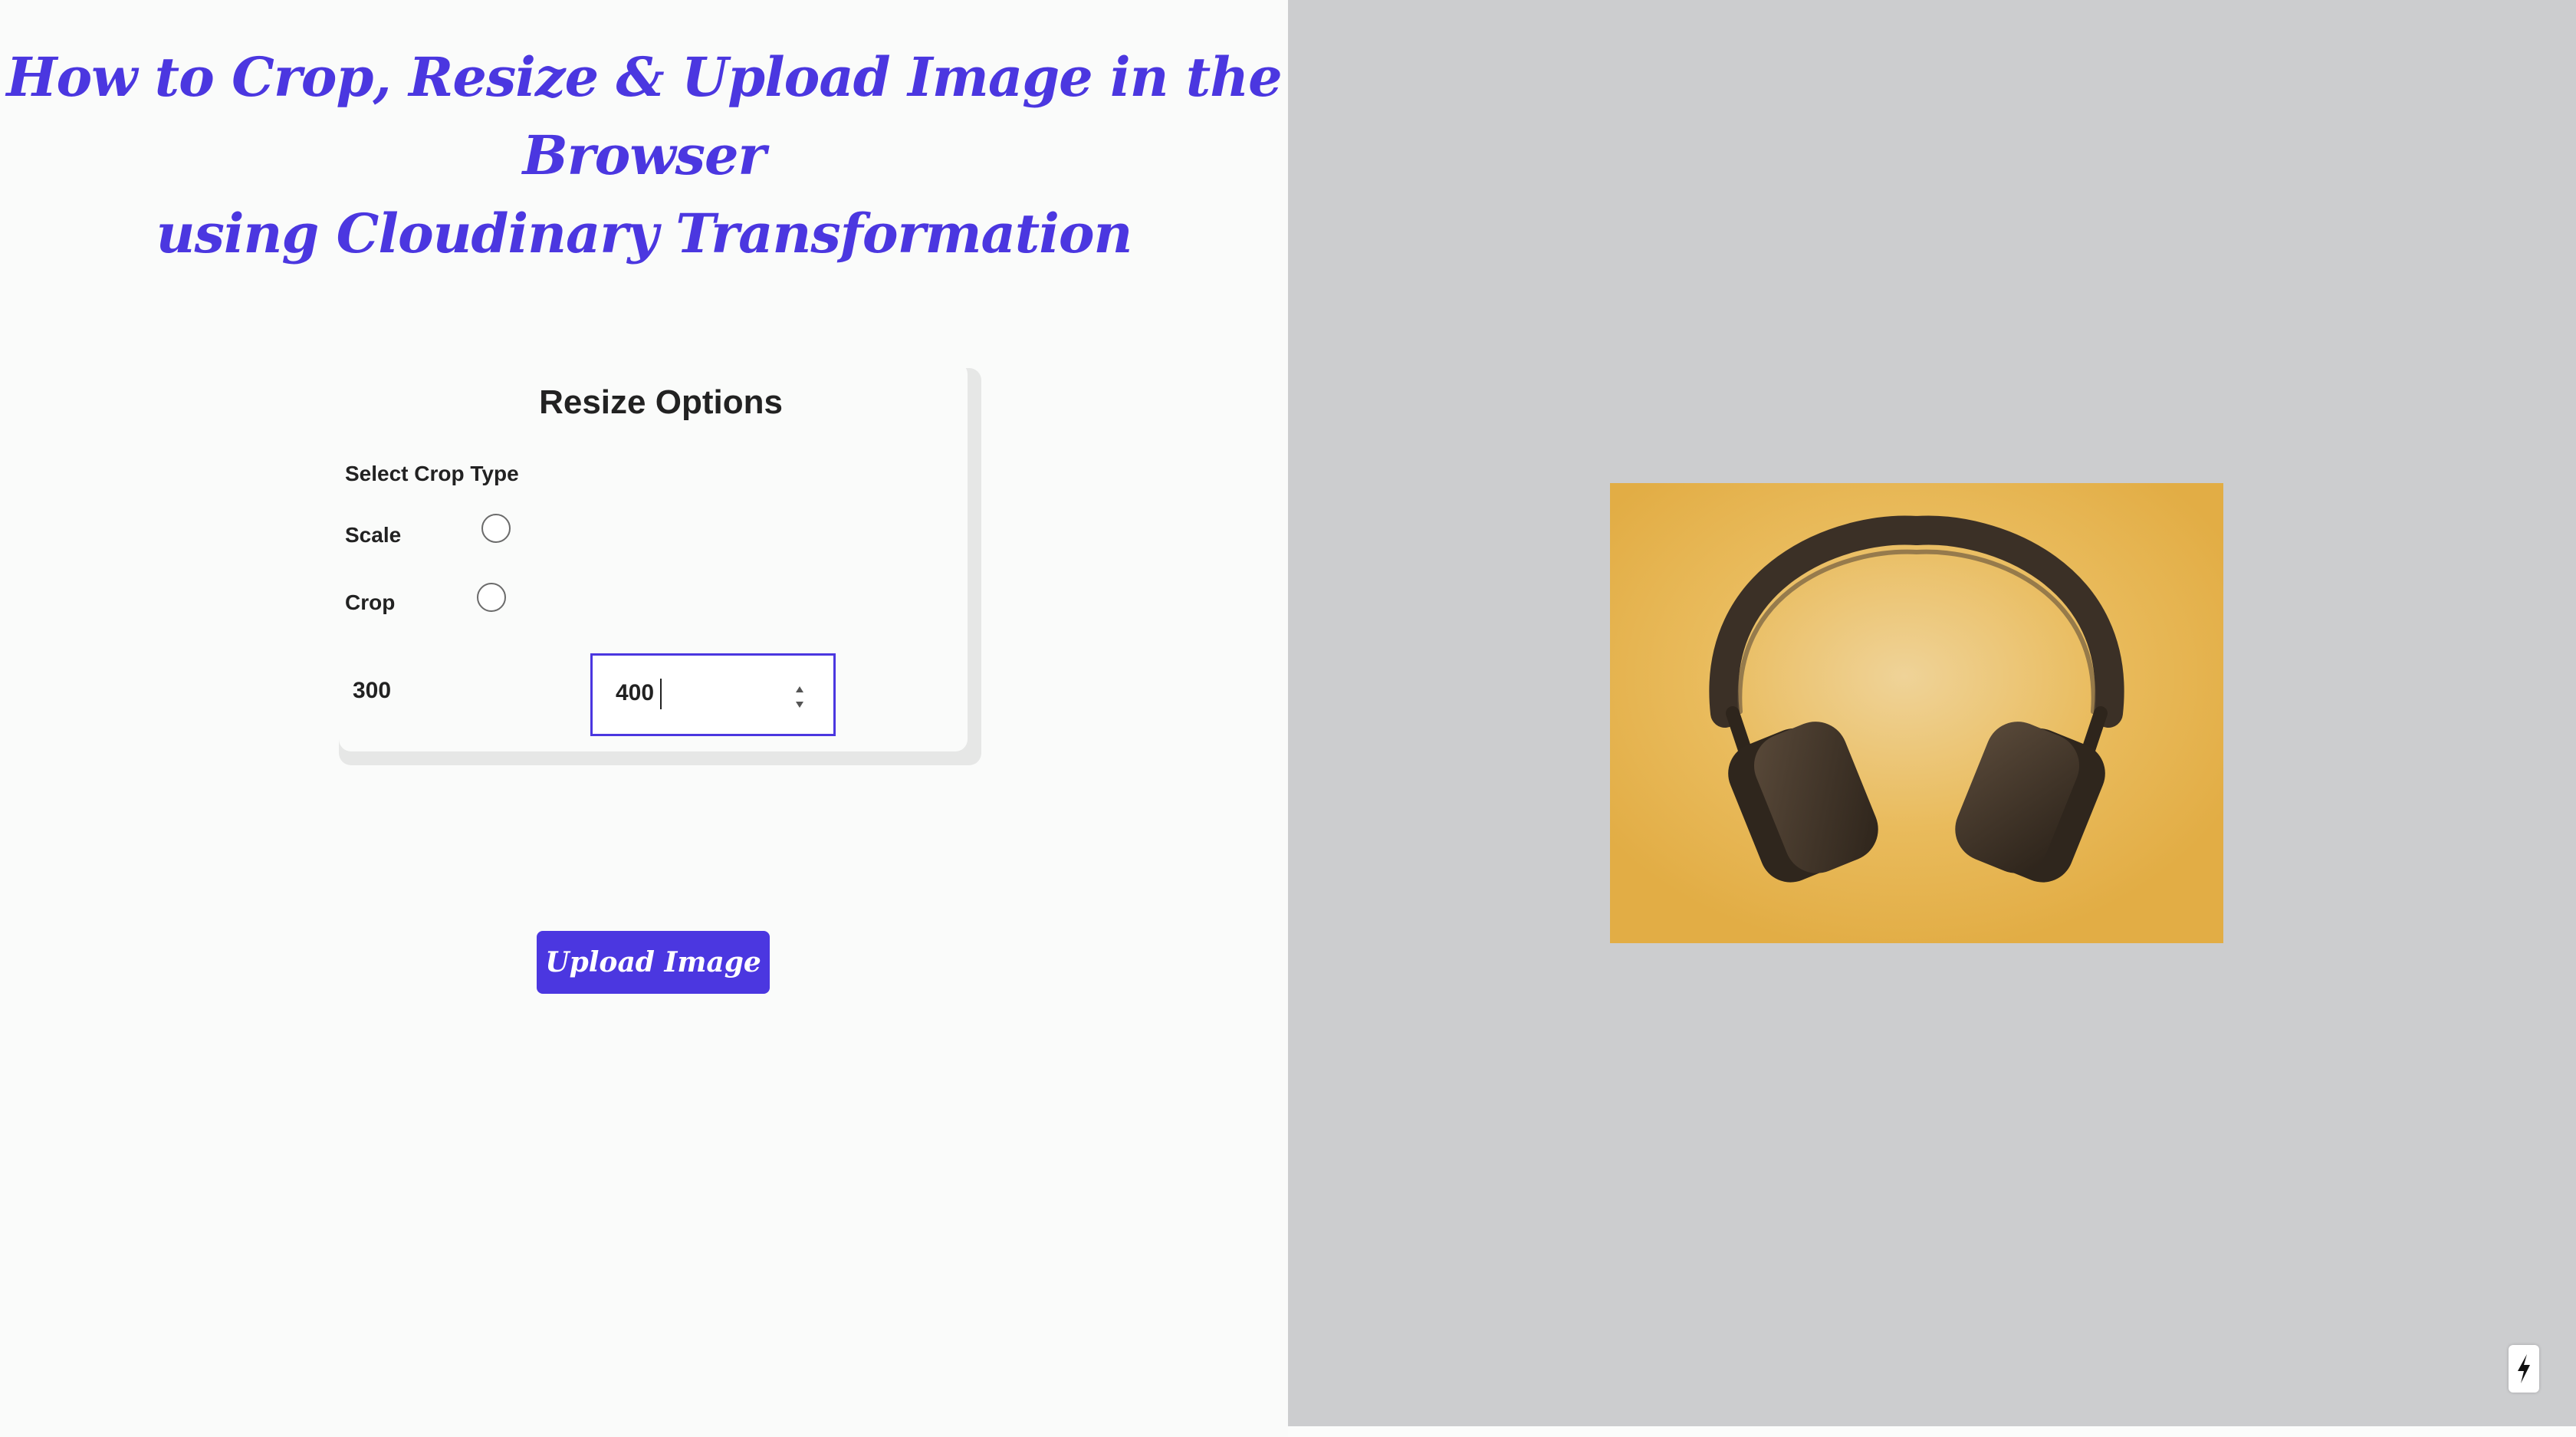 The height and width of the screenshot is (1437, 2576). I want to click on spinner-arrows-icon, so click(800, 697).